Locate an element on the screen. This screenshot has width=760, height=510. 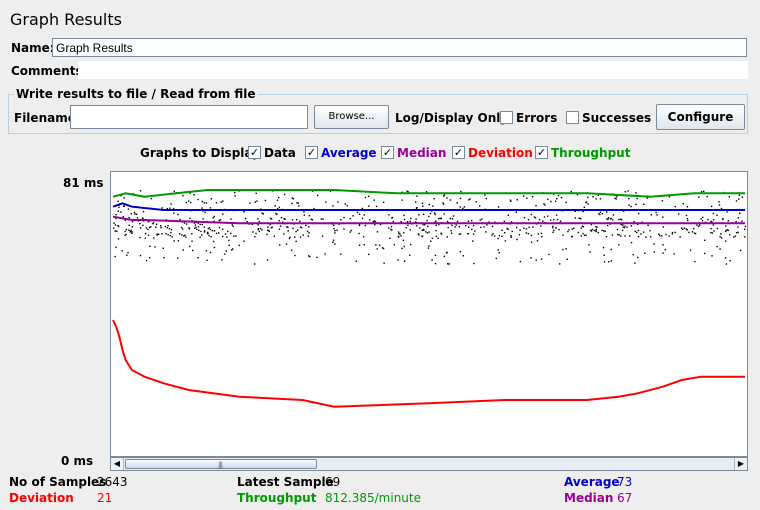
configure-button: Configure is located at coordinates (700, 117).